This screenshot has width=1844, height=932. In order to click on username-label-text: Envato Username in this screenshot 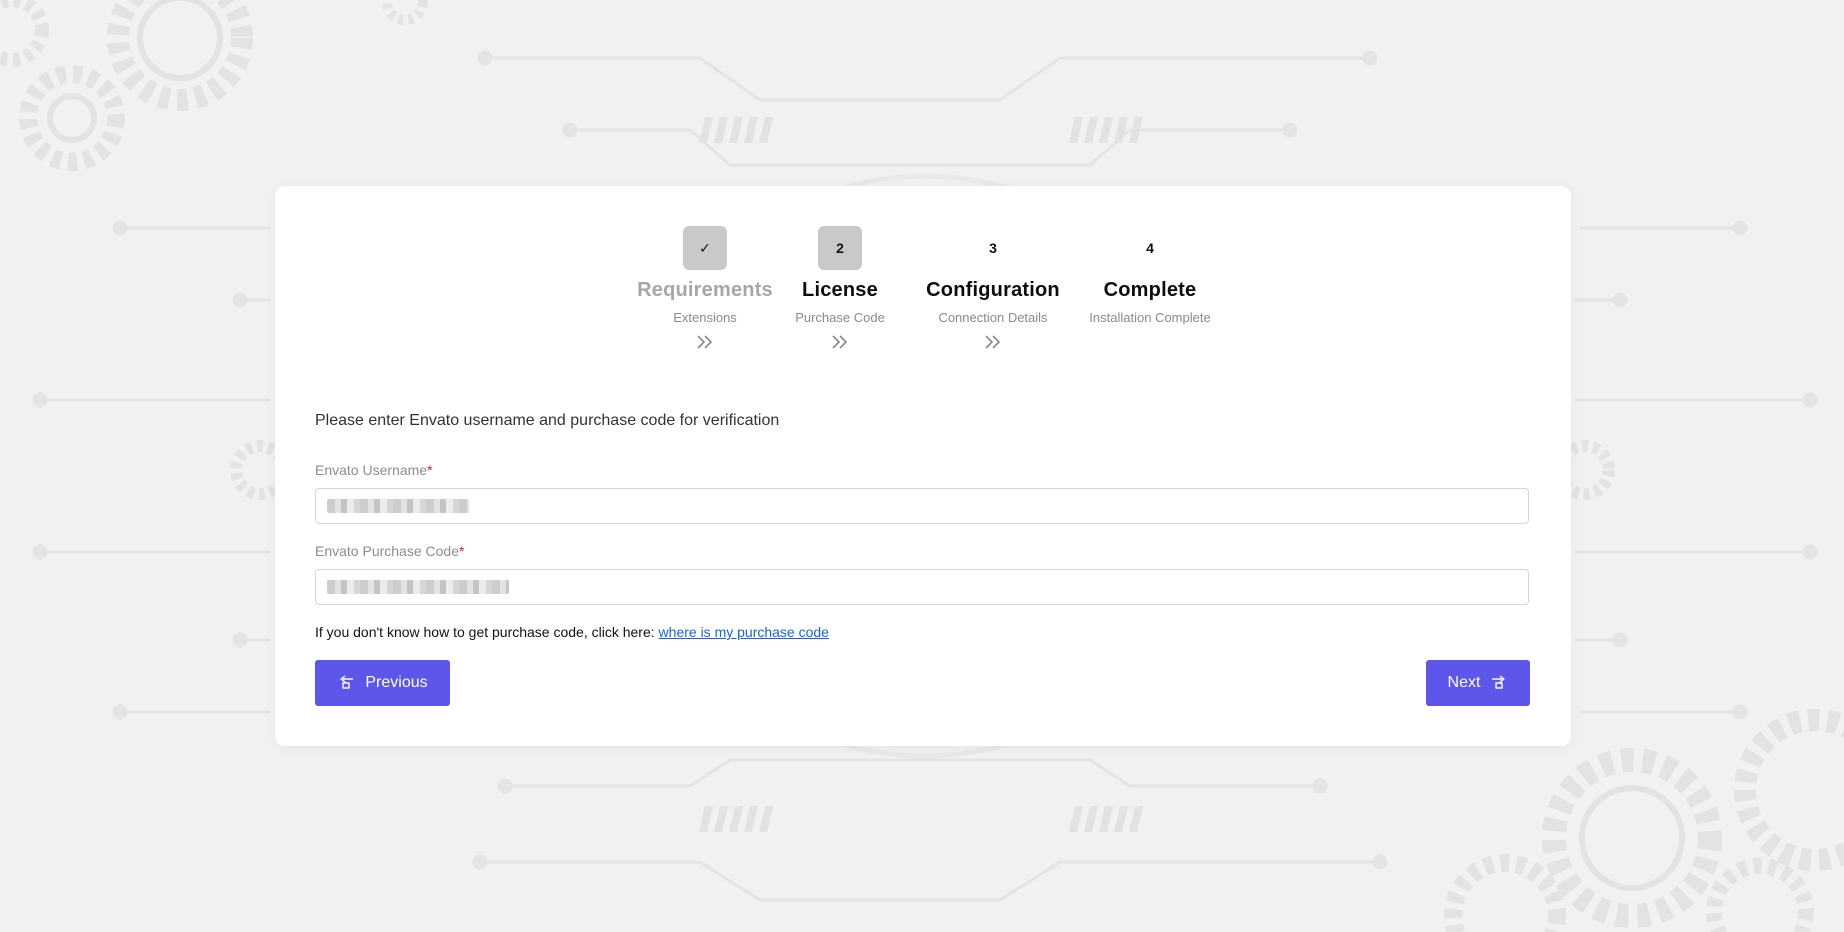, I will do `click(371, 470)`.